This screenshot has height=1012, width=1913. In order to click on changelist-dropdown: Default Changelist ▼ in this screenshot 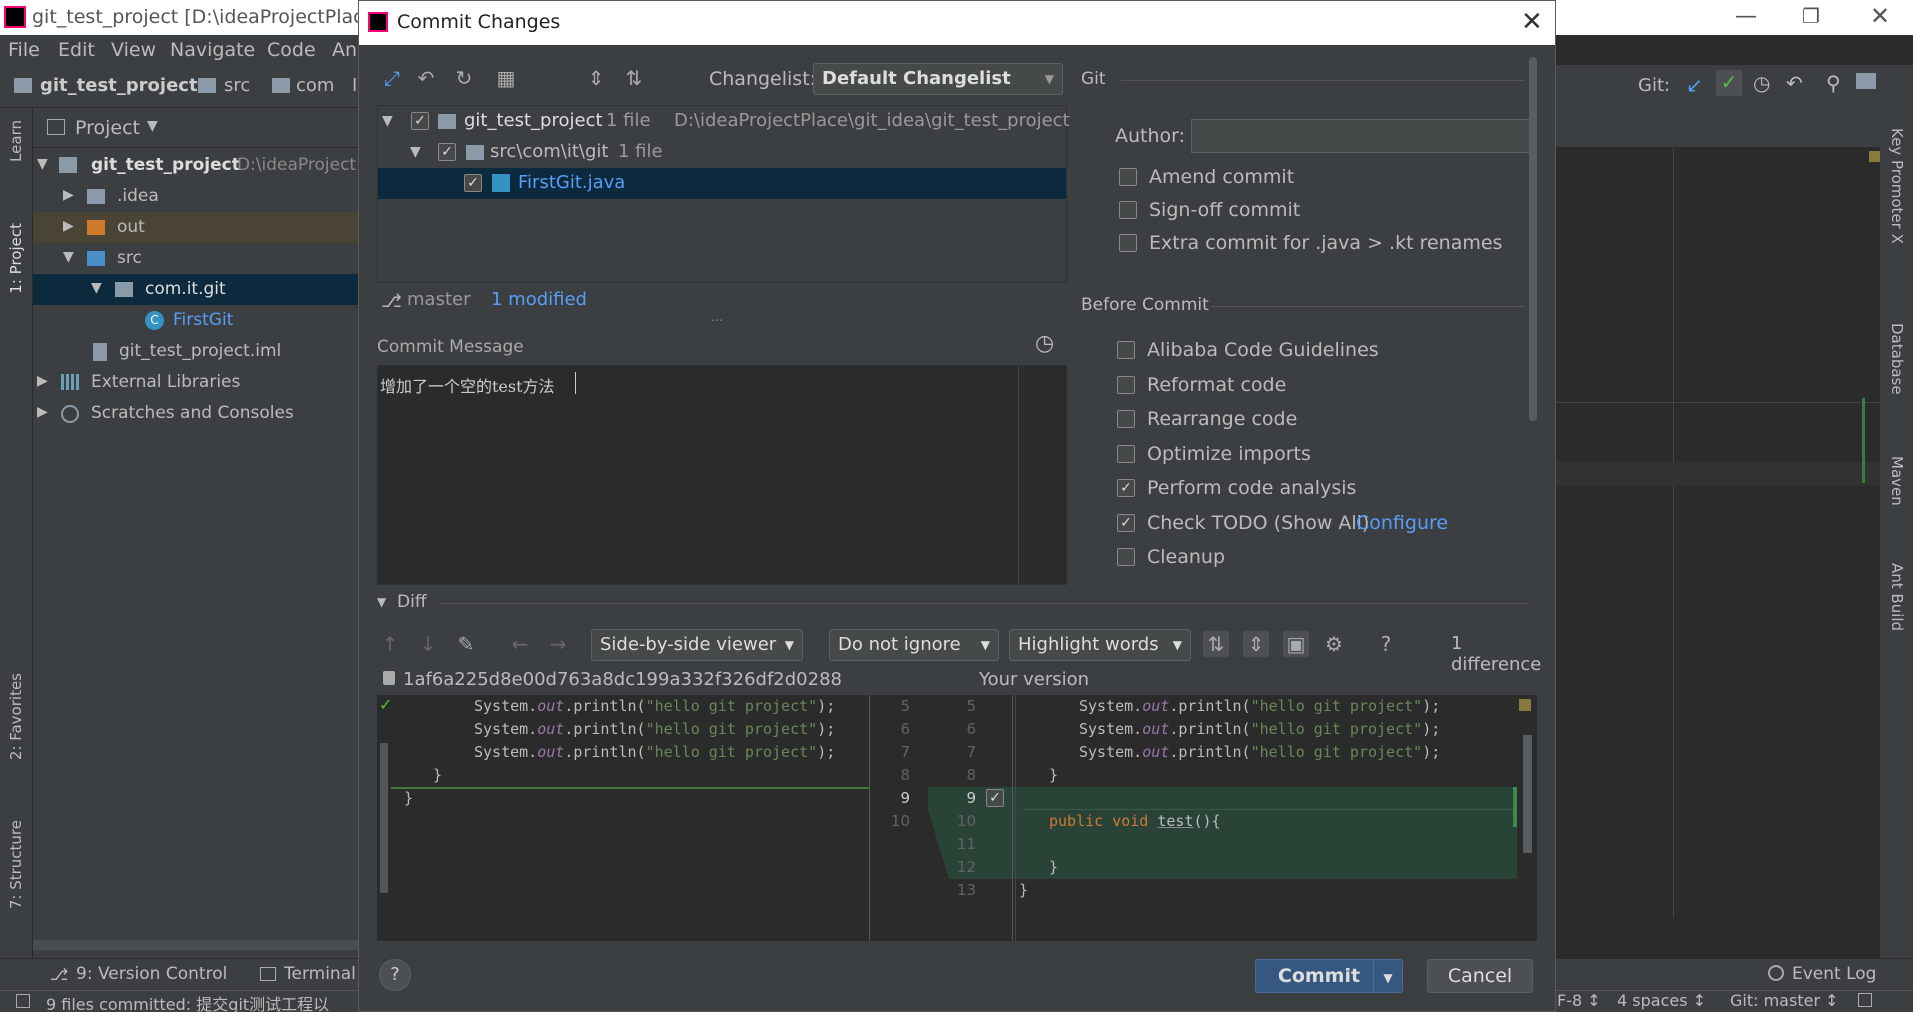, I will do `click(938, 79)`.